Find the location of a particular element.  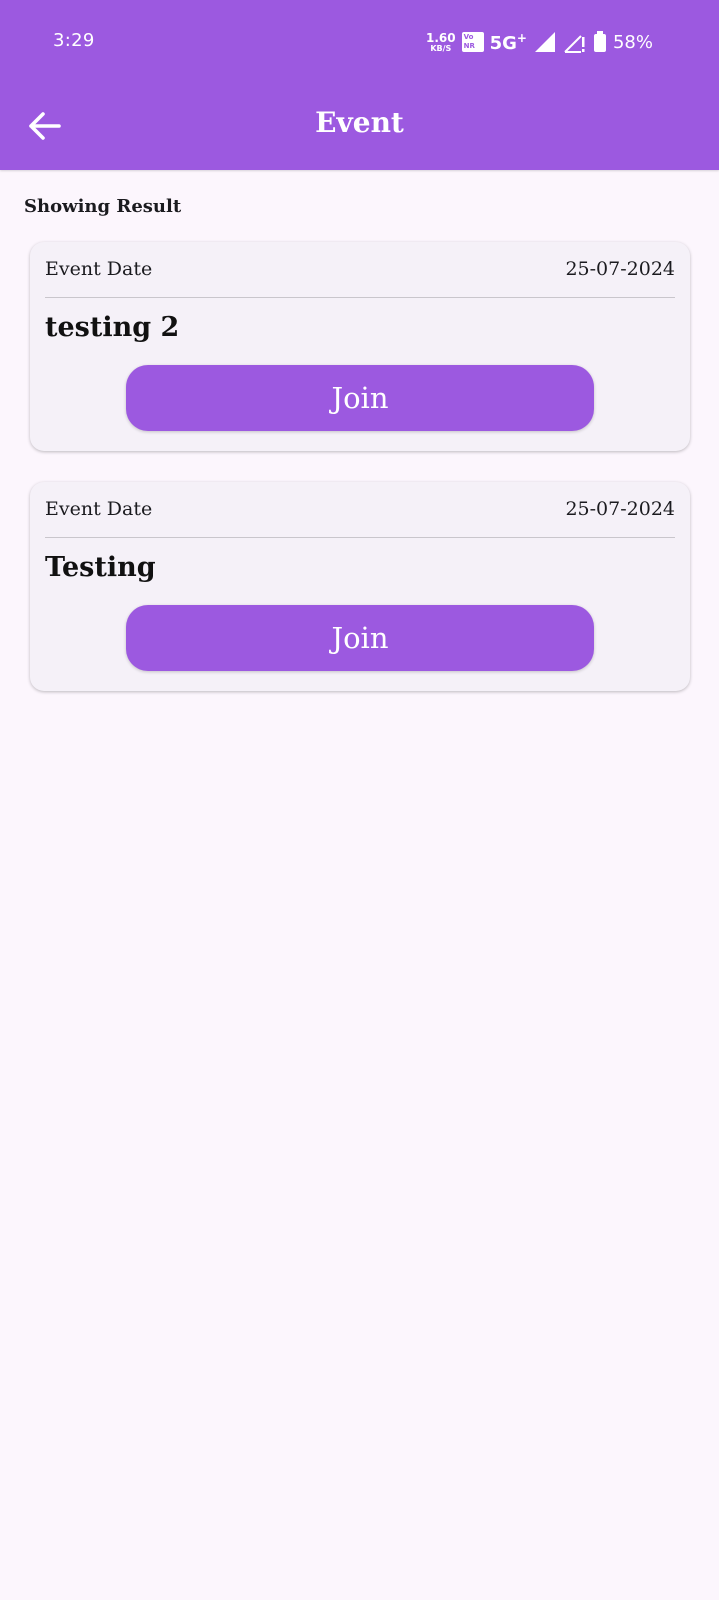

network-type: 5G+ is located at coordinates (508, 42).